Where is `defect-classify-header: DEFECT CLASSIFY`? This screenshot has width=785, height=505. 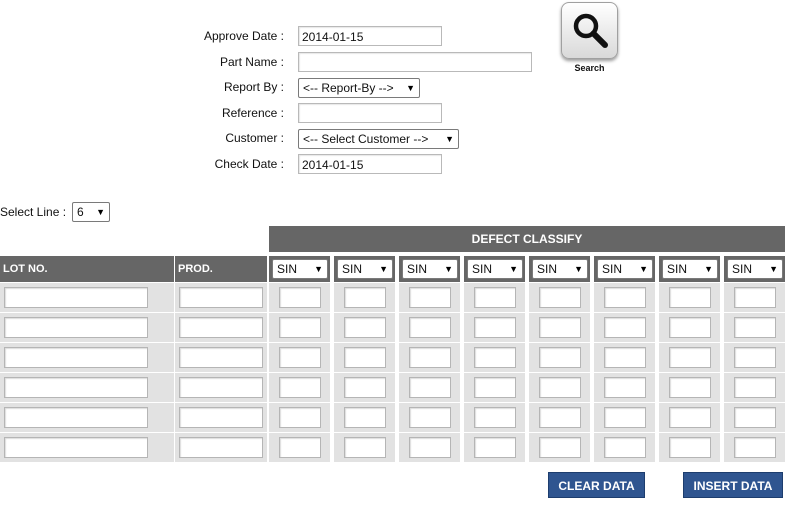
defect-classify-header: DEFECT CLASSIFY is located at coordinates (527, 239).